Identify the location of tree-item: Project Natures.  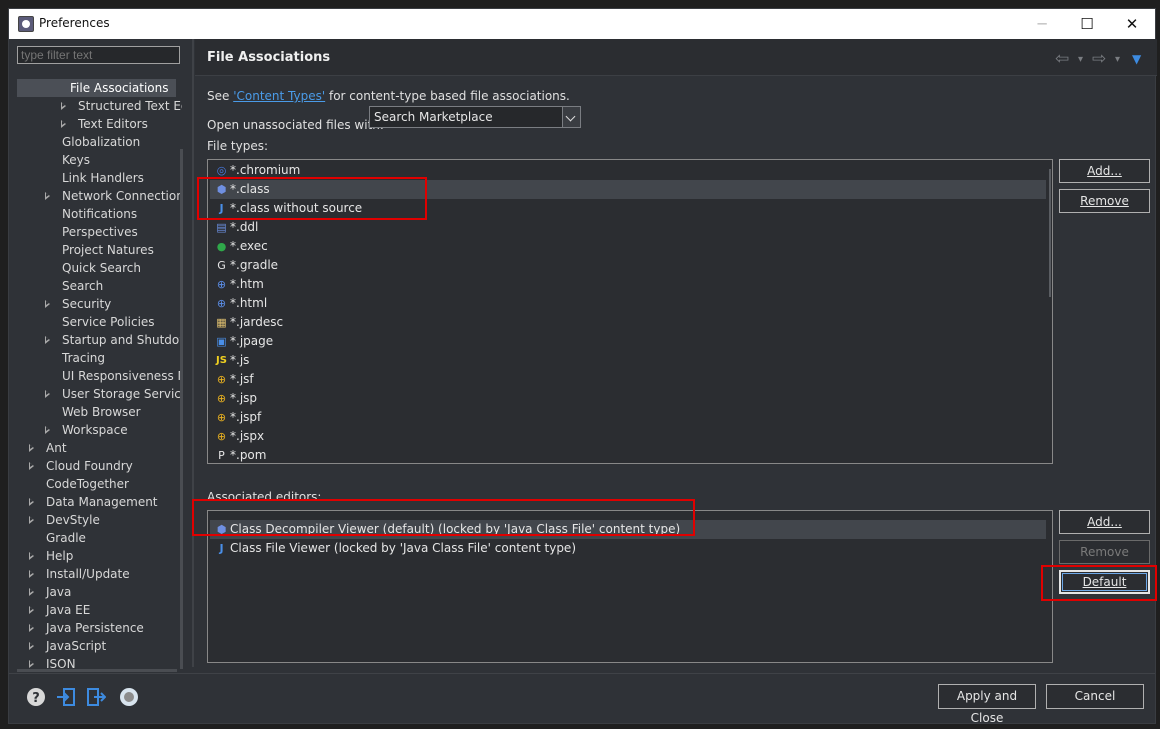
(99, 250).